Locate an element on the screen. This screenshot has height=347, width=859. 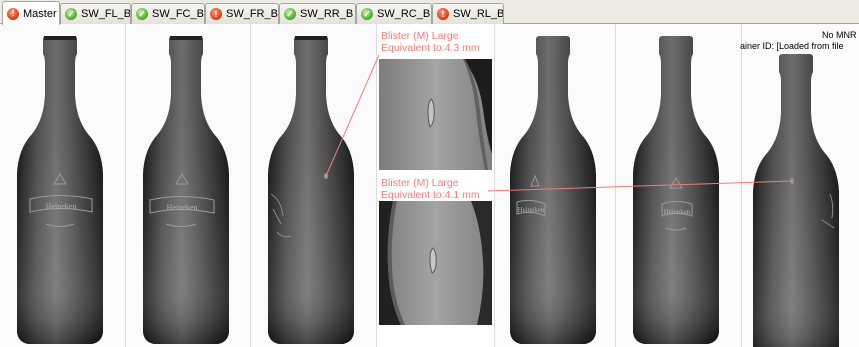
defect-callout-2: Blister (M) Large Equivalent to:4.1 mm is located at coordinates (430, 189).